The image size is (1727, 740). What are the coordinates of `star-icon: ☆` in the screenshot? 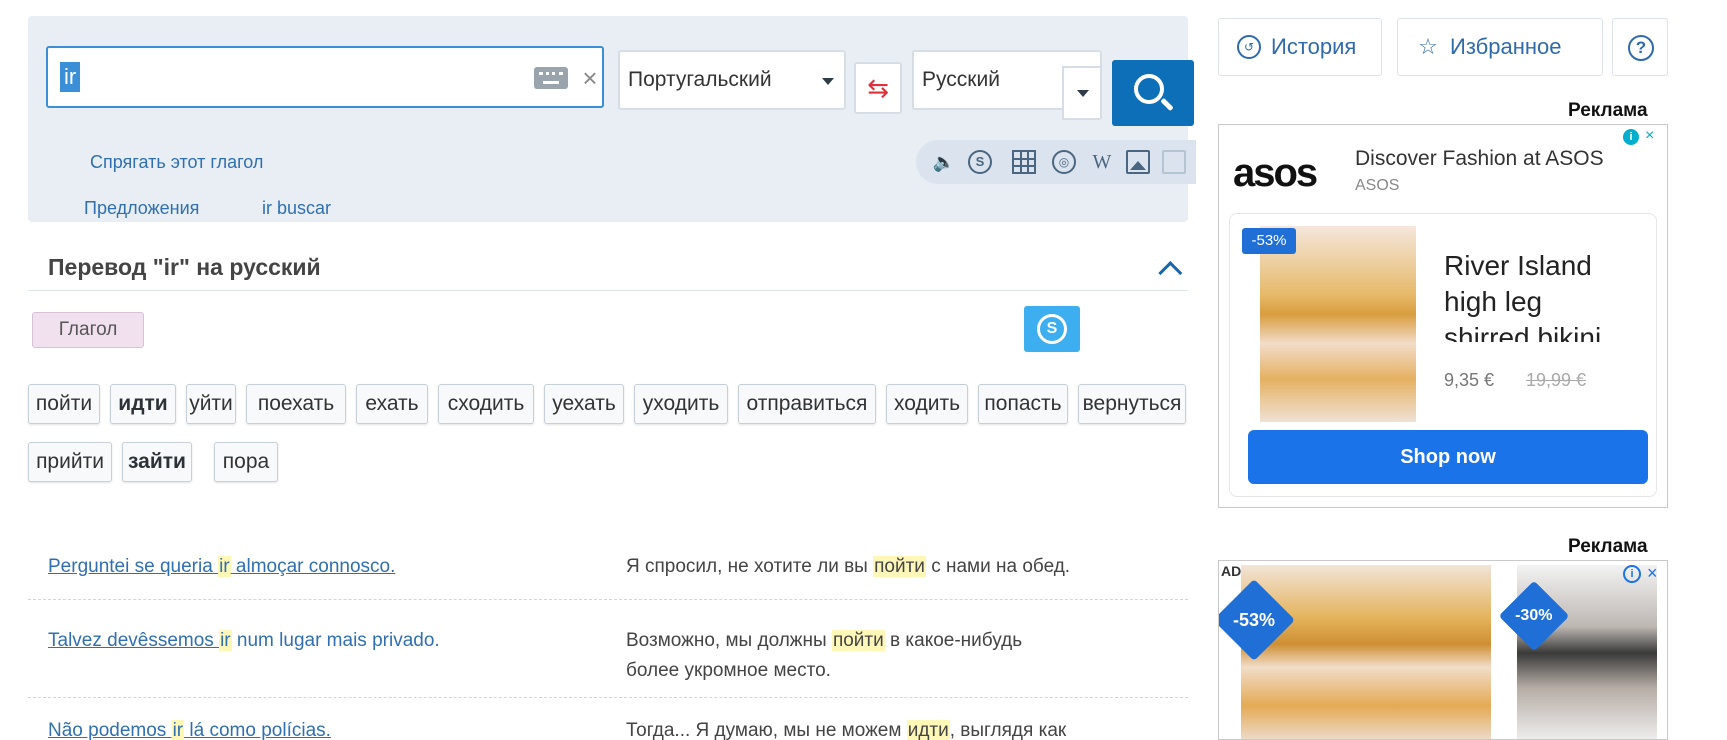 It's located at (1428, 46).